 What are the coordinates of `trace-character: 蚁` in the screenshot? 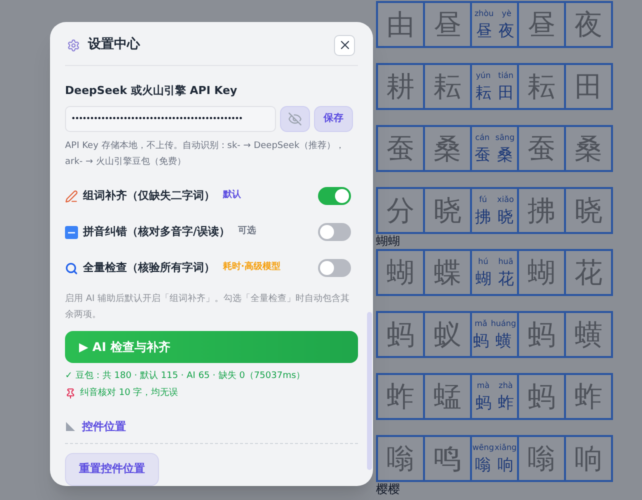 It's located at (448, 334).